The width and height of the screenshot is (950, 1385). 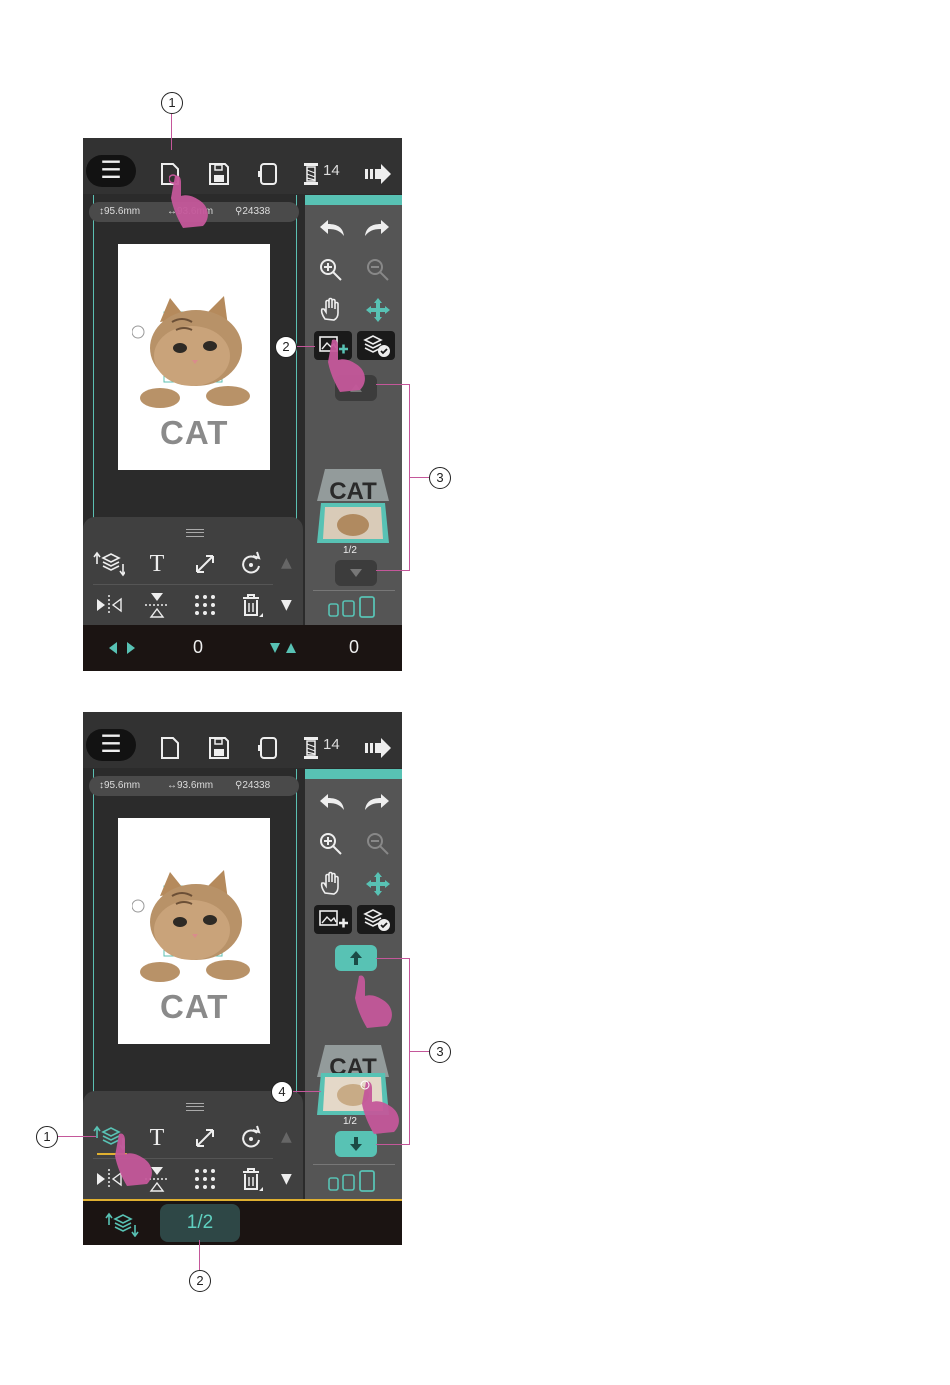 I want to click on layer-page-button: 1/2, so click(x=200, y=1223).